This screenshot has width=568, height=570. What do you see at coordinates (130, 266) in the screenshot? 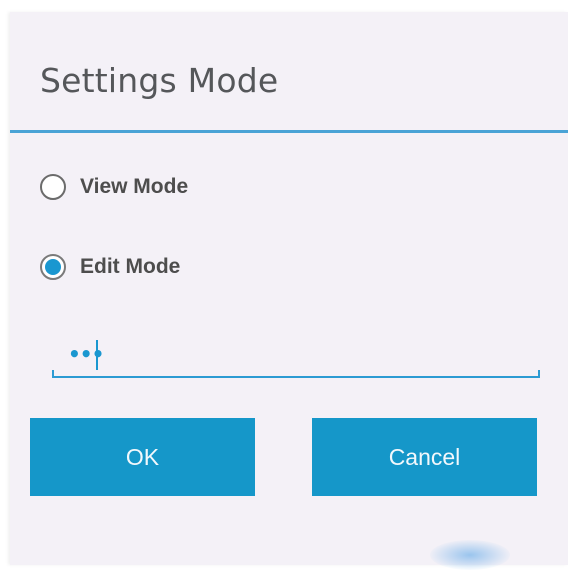
I see `edit-mode-label: Edit Mode` at bounding box center [130, 266].